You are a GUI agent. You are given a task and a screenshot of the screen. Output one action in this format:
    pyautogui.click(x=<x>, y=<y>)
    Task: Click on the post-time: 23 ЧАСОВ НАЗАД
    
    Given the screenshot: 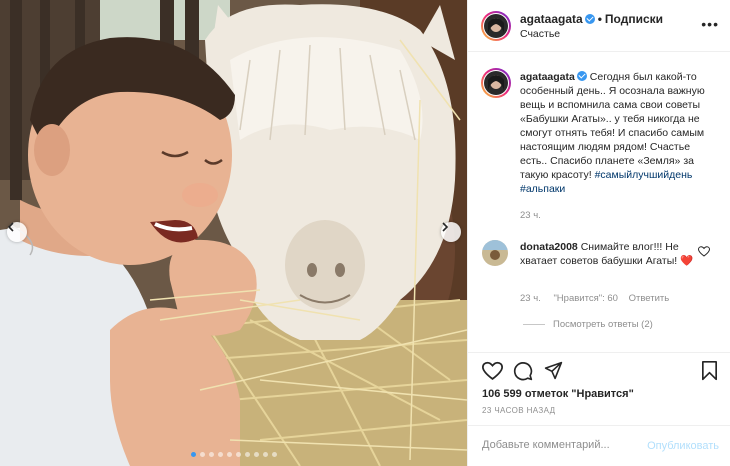 What is the action you would take?
    pyautogui.click(x=518, y=410)
    